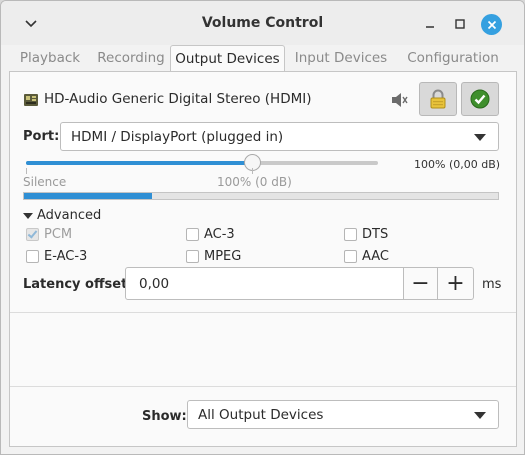 Image resolution: width=525 pixels, height=455 pixels. I want to click on check-circle-icon, so click(480, 99).